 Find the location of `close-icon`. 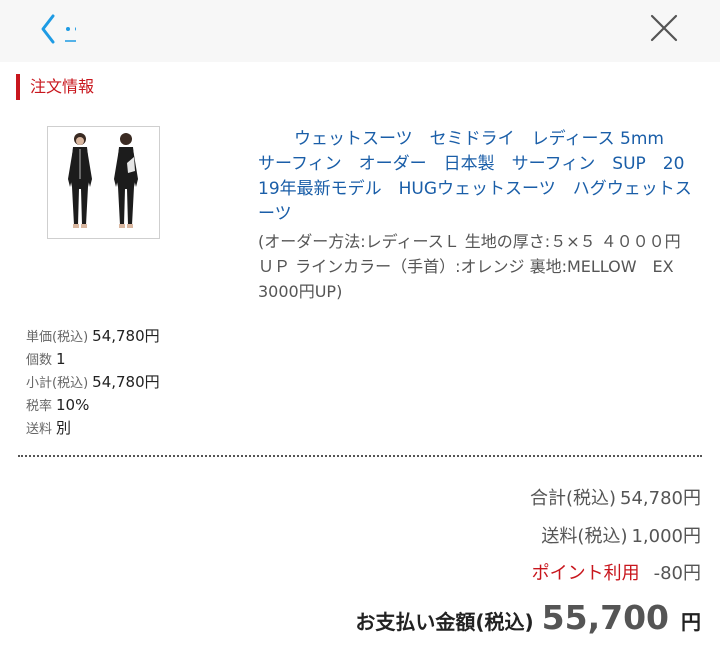

close-icon is located at coordinates (664, 28).